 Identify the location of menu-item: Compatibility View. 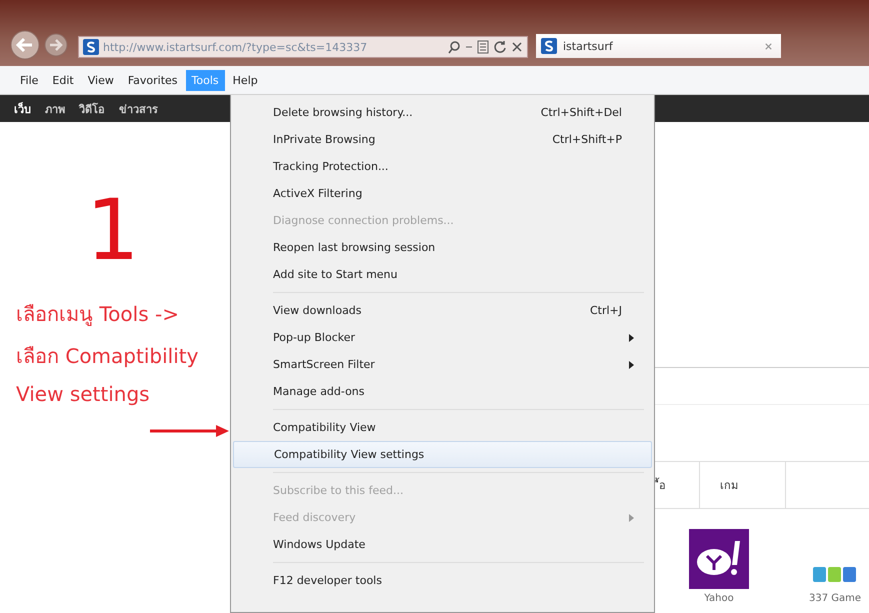
(442, 427).